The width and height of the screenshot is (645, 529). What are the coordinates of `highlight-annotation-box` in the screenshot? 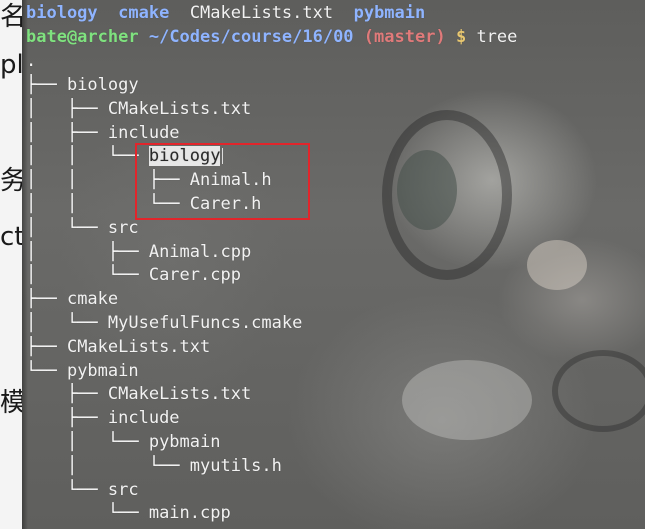 It's located at (222, 181).